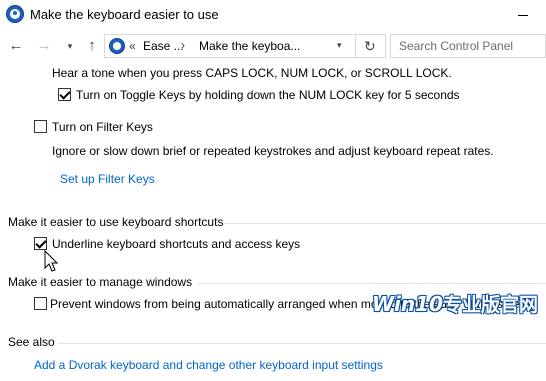 The image size is (546, 381). I want to click on filter-keys-checkbox, so click(40, 126).